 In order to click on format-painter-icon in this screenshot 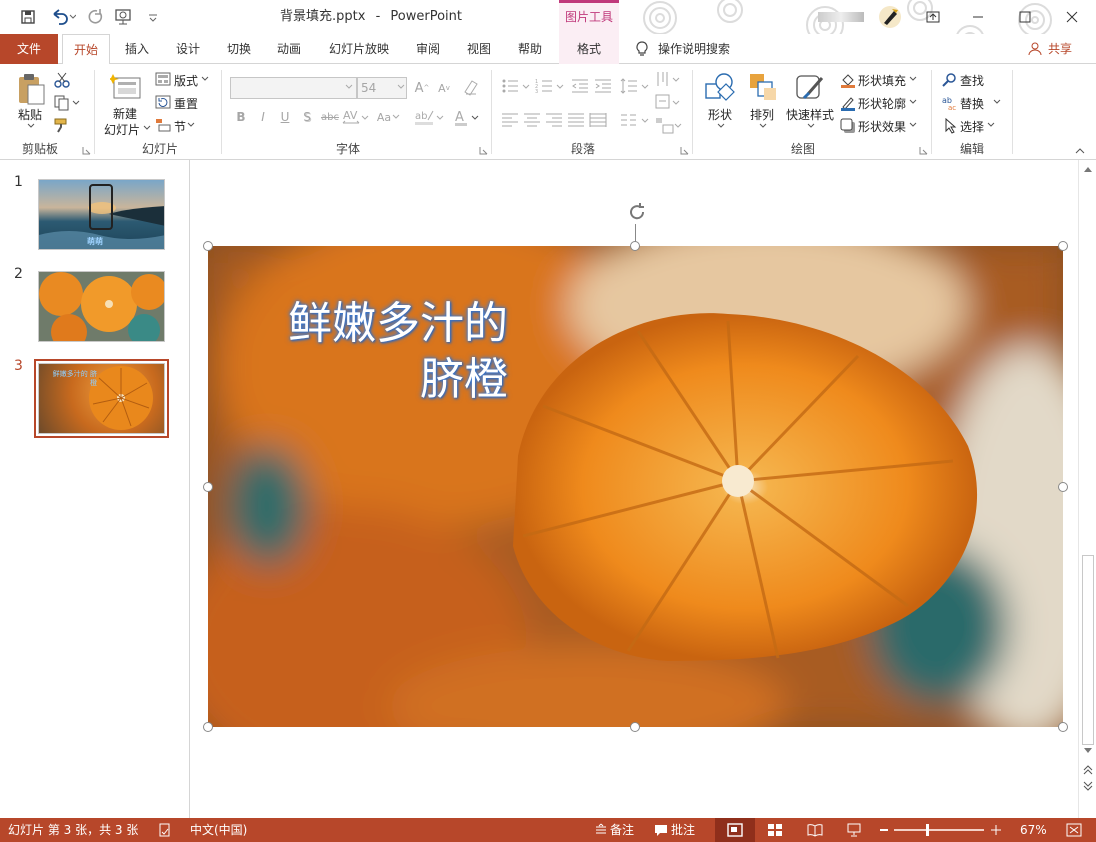, I will do `click(62, 125)`.